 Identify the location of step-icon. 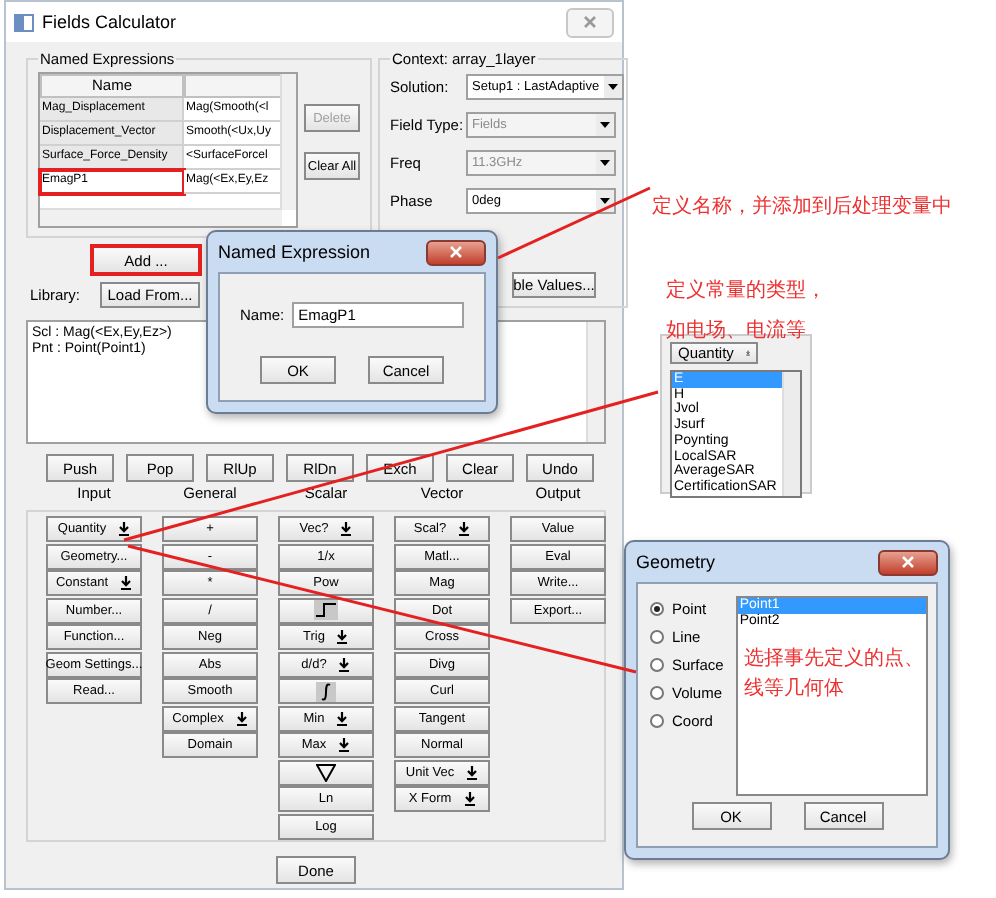
(326, 610).